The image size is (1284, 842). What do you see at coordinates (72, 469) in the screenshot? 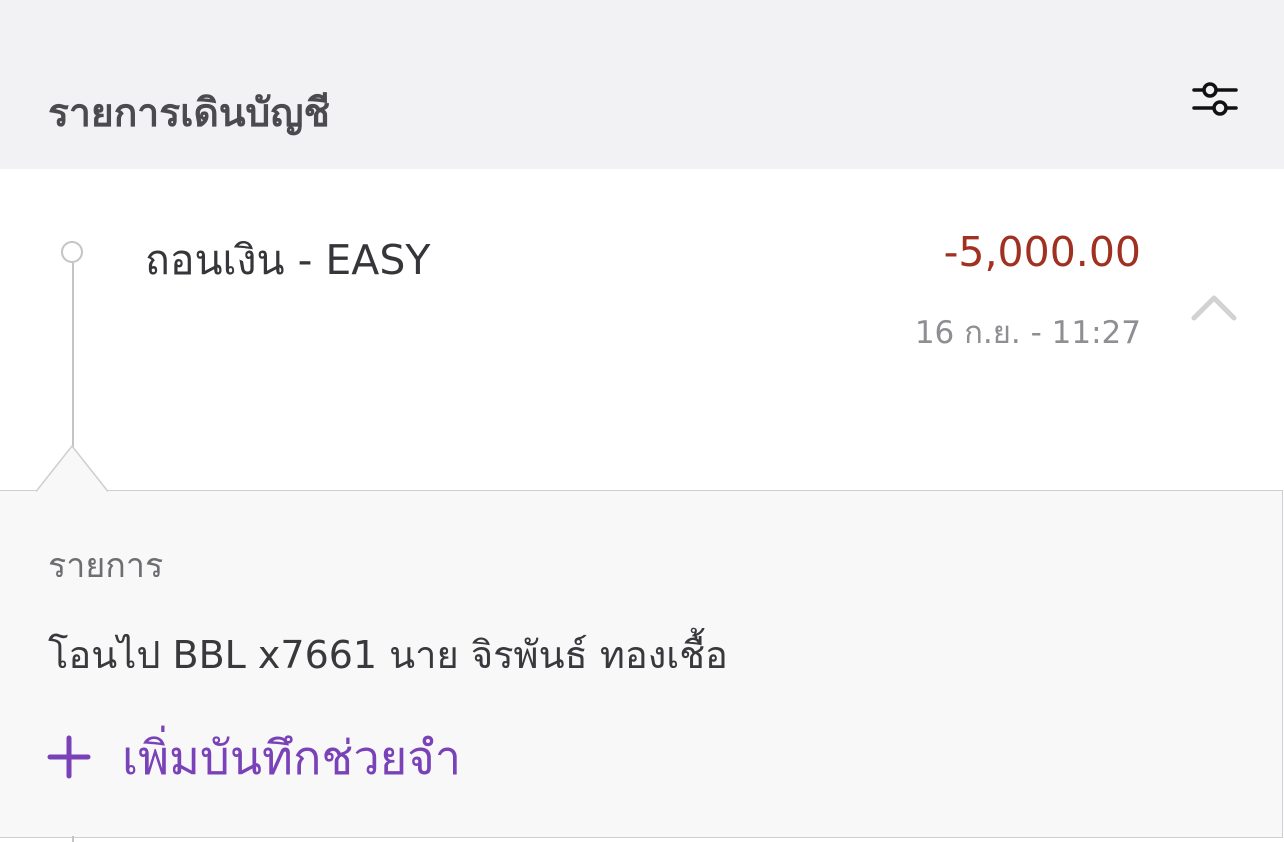
I see `panel-pointer` at bounding box center [72, 469].